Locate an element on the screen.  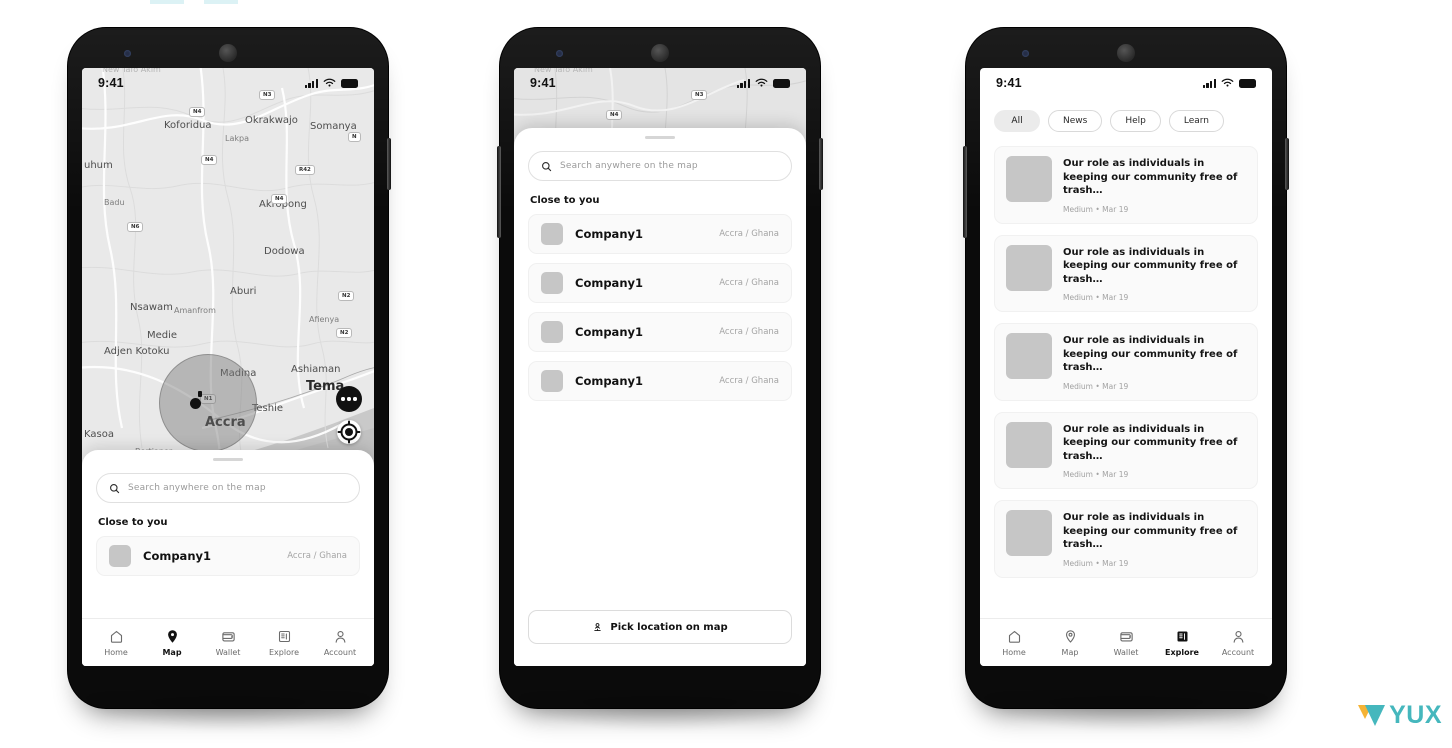
map-label: Dodowa is located at coordinates (284, 251).